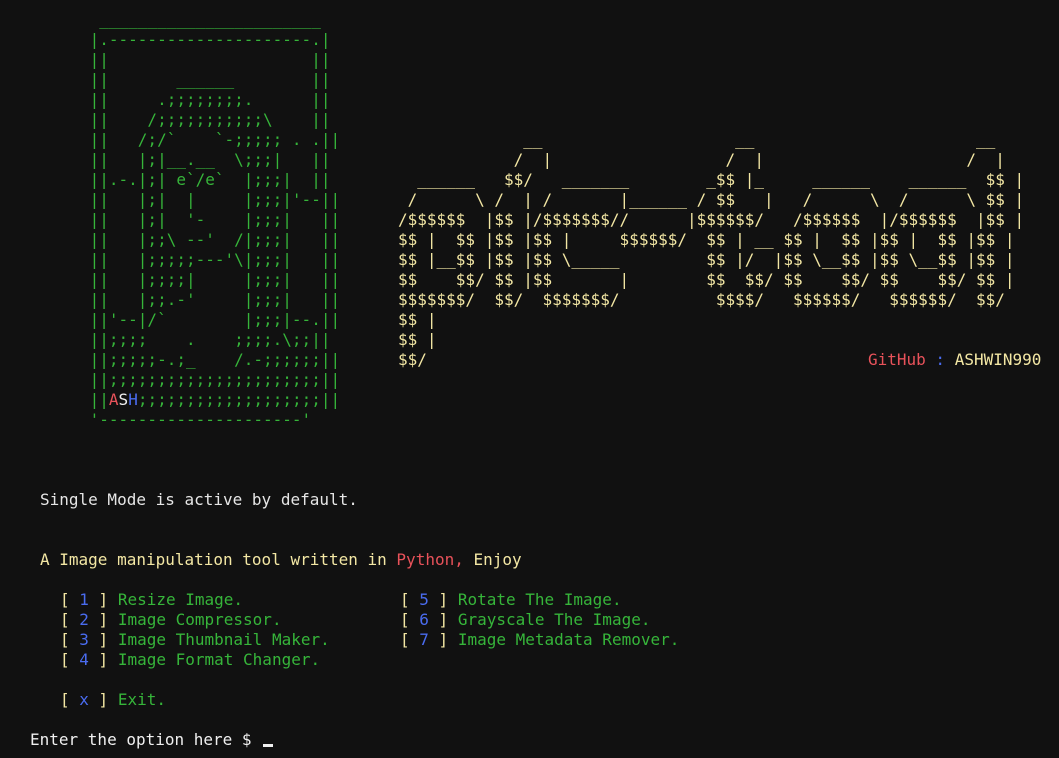  Describe the element at coordinates (492, 559) in the screenshot. I see `intro-after: Enjoy` at that location.